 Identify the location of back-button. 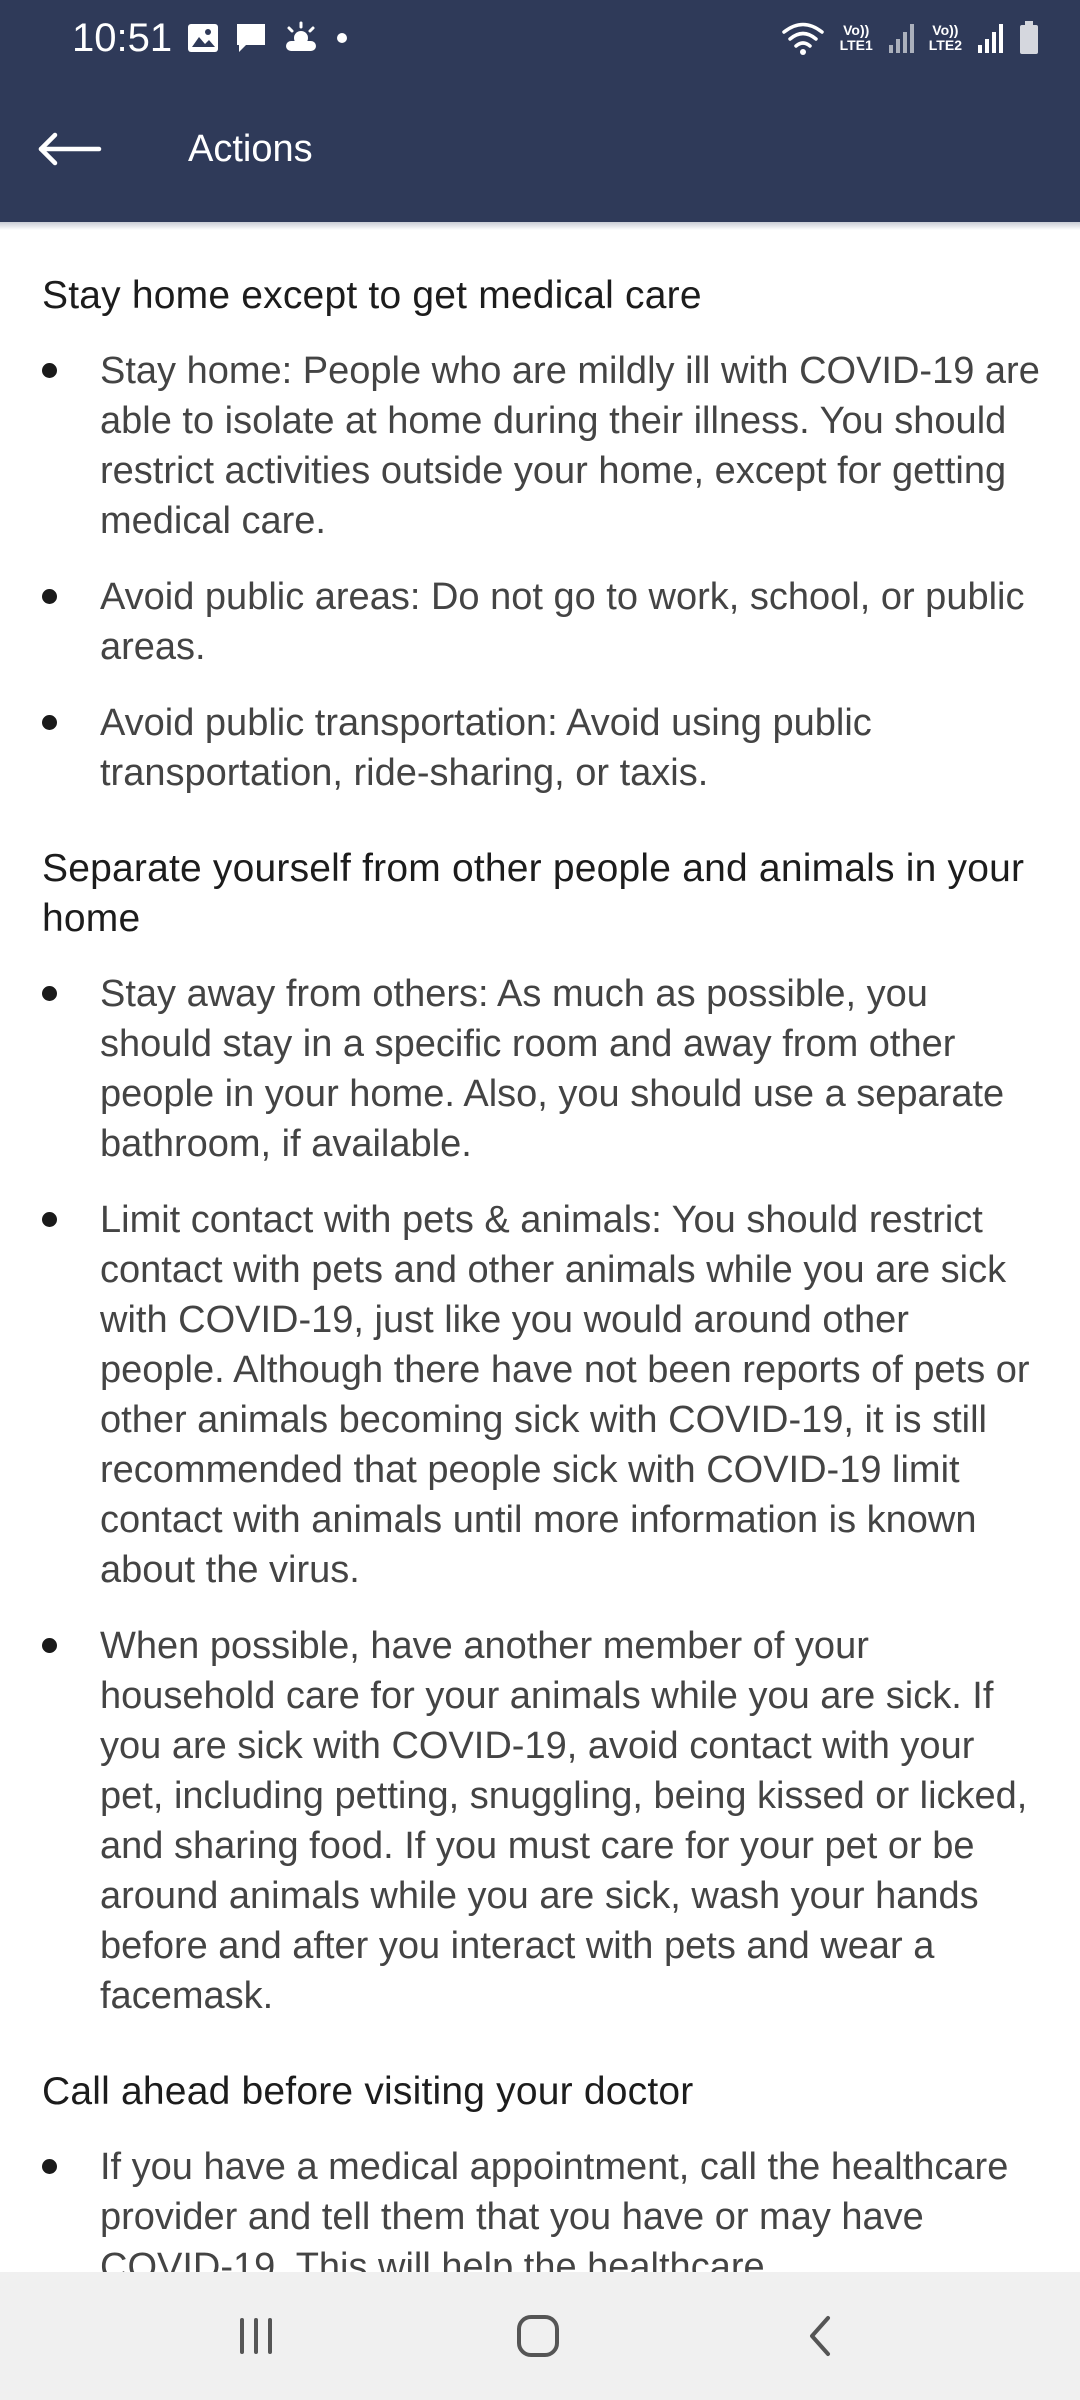
(70, 149).